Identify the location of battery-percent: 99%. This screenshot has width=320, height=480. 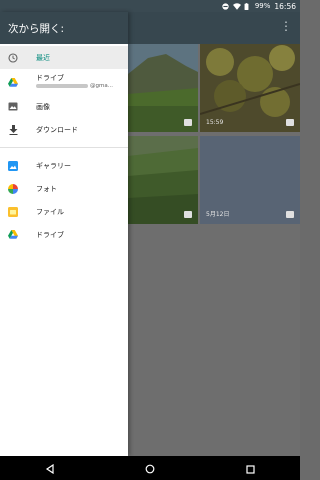
(262, 6).